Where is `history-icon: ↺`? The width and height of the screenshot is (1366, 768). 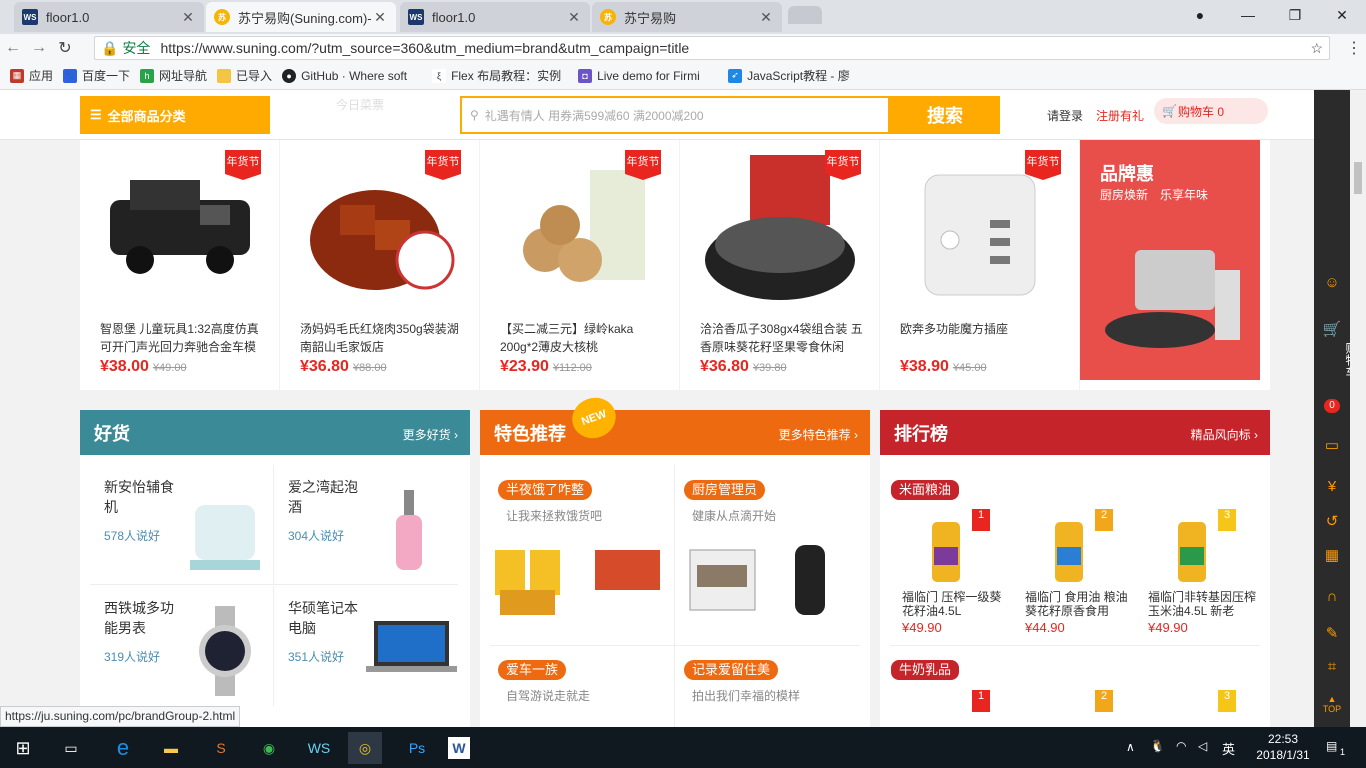
history-icon: ↺ is located at coordinates (1332, 521).